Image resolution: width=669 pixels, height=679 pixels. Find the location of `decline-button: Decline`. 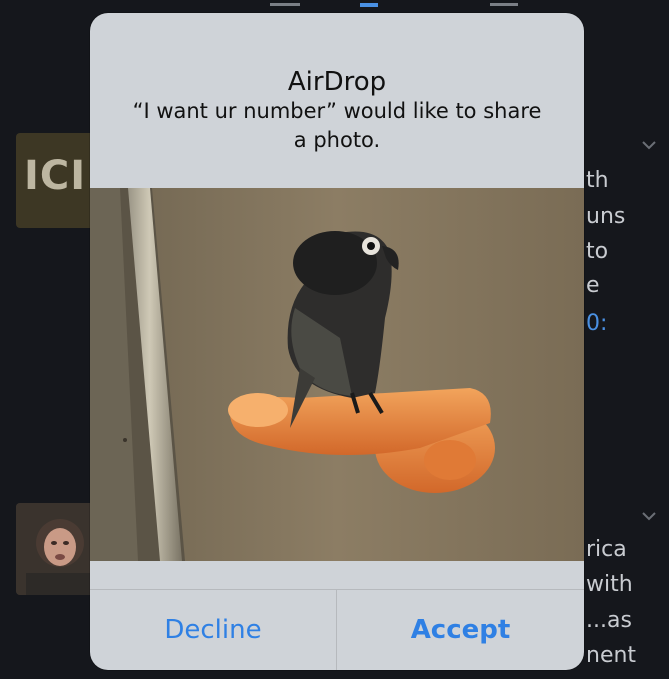

decline-button: Decline is located at coordinates (213, 630).